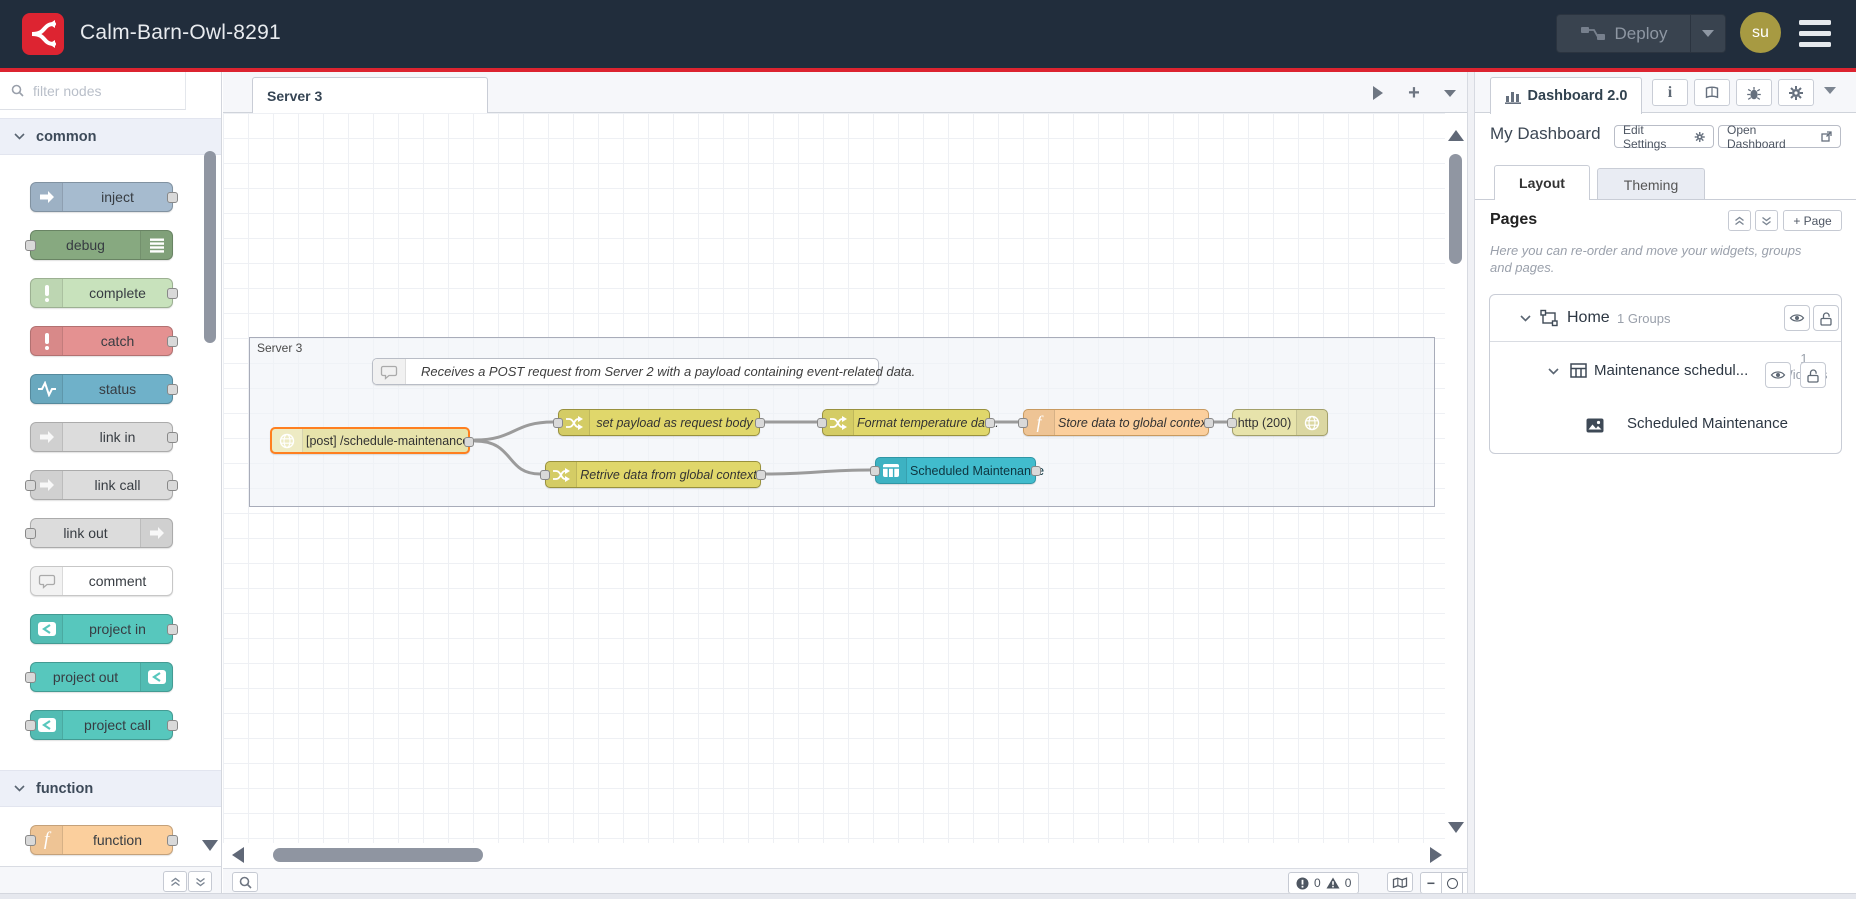 Image resolution: width=1856 pixels, height=899 pixels. I want to click on palette-scrollbar, so click(210, 247).